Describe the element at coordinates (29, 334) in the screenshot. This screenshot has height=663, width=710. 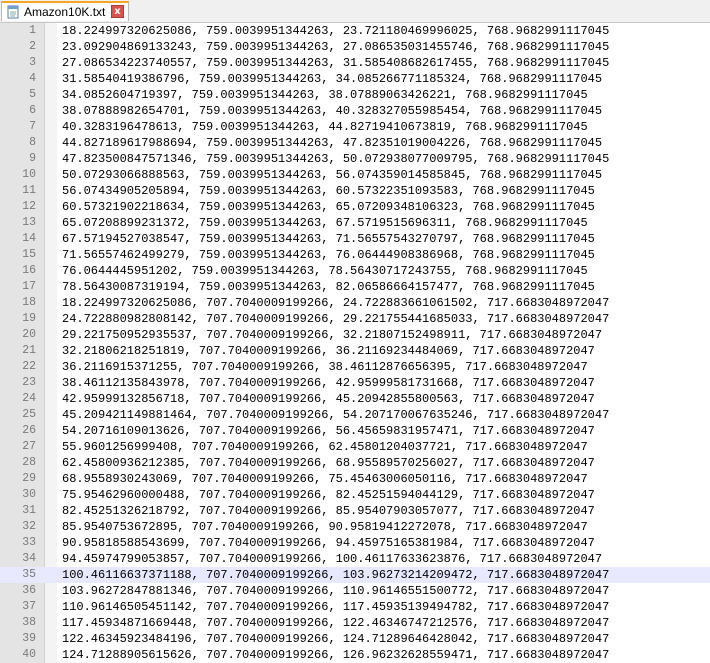
I see `line-number: 20` at that location.